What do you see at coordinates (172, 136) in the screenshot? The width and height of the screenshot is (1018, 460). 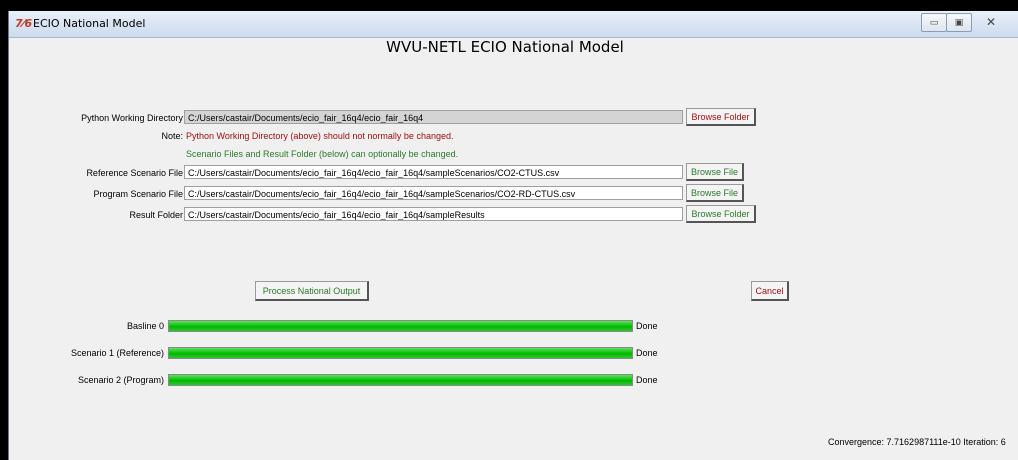 I see `note-label: Note:` at bounding box center [172, 136].